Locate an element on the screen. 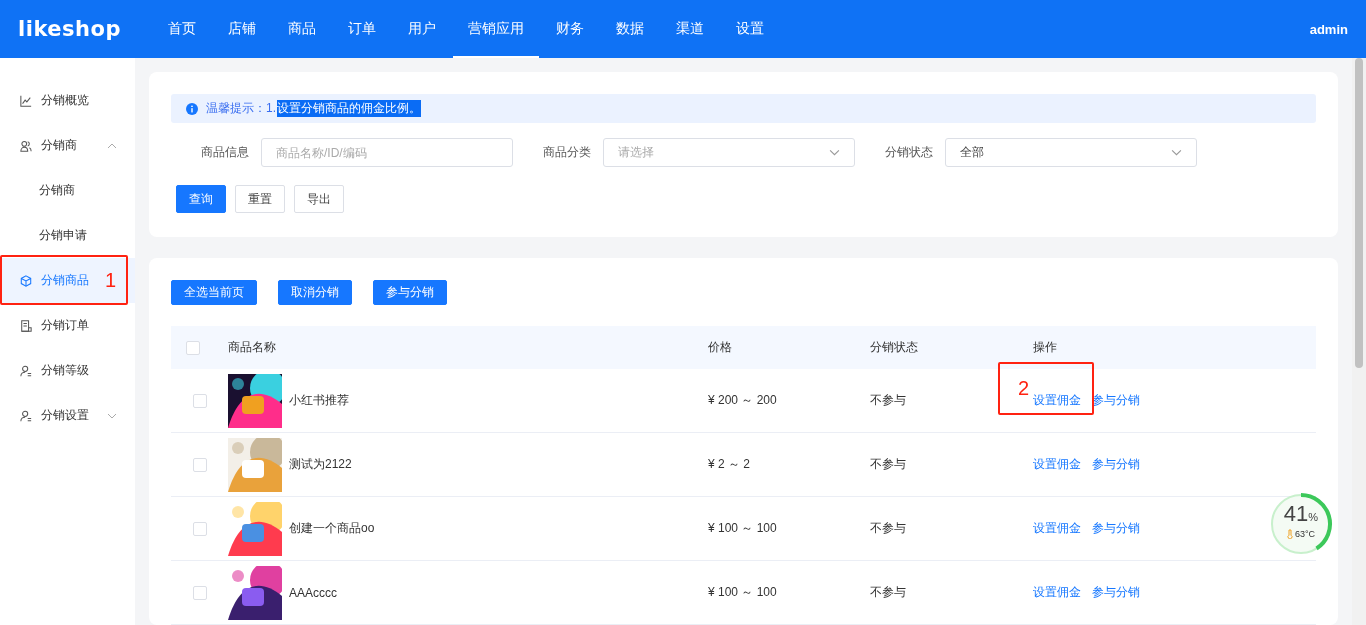 The image size is (1366, 625). product-name: AAAcccc is located at coordinates (313, 592).